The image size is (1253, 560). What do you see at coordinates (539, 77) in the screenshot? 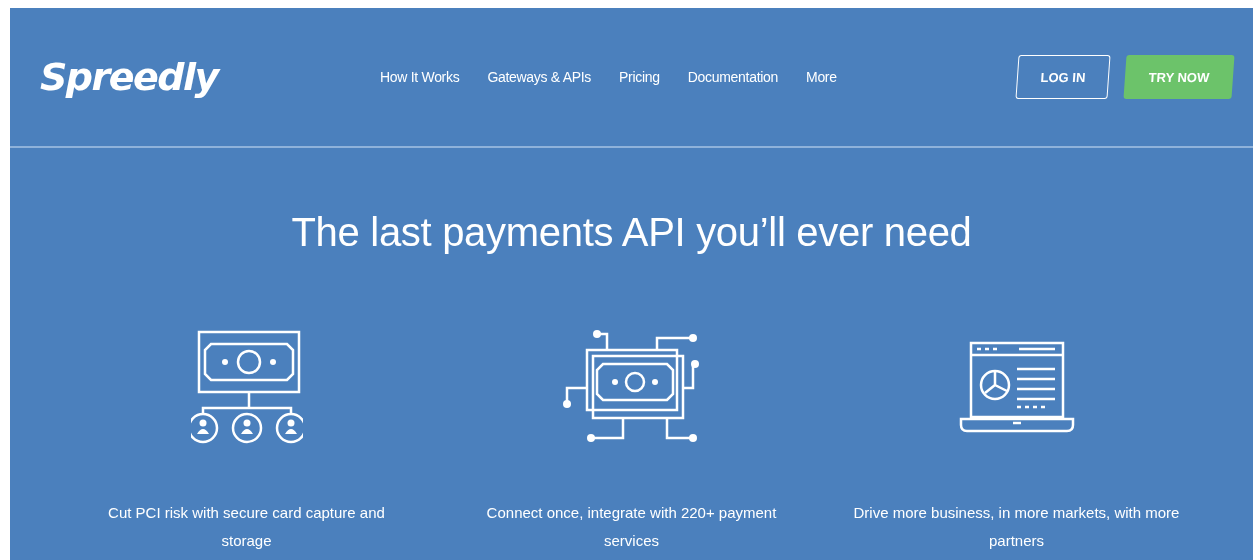
I see `nav-link: Gateways & APIs` at bounding box center [539, 77].